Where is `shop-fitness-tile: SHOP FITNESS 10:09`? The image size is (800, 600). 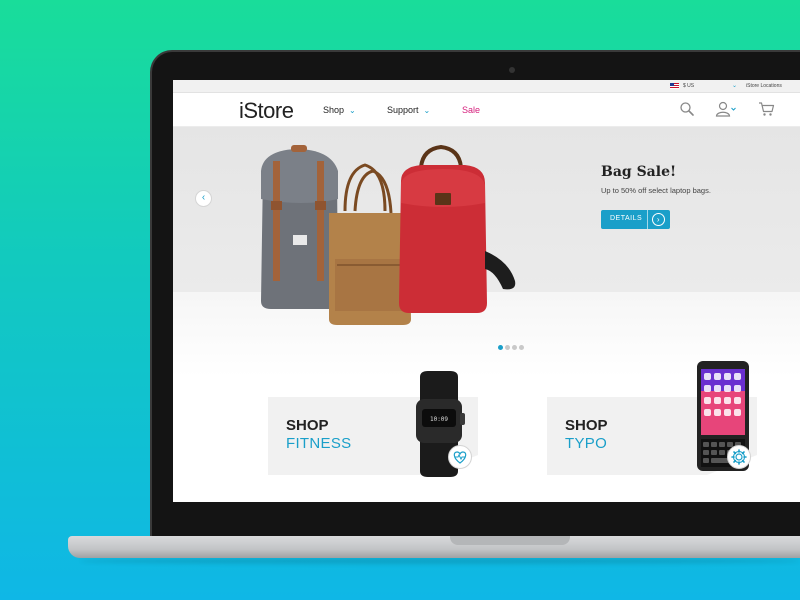
shop-fitness-tile: SHOP FITNESS 10:09 is located at coordinates (373, 424).